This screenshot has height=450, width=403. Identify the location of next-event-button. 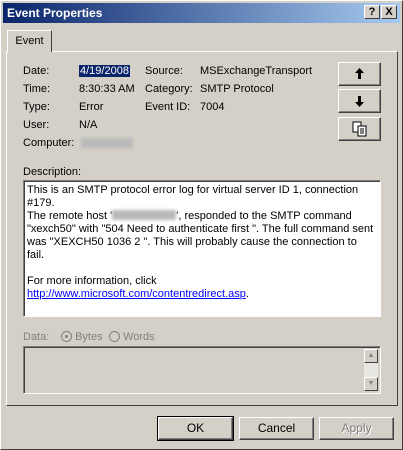
(359, 101).